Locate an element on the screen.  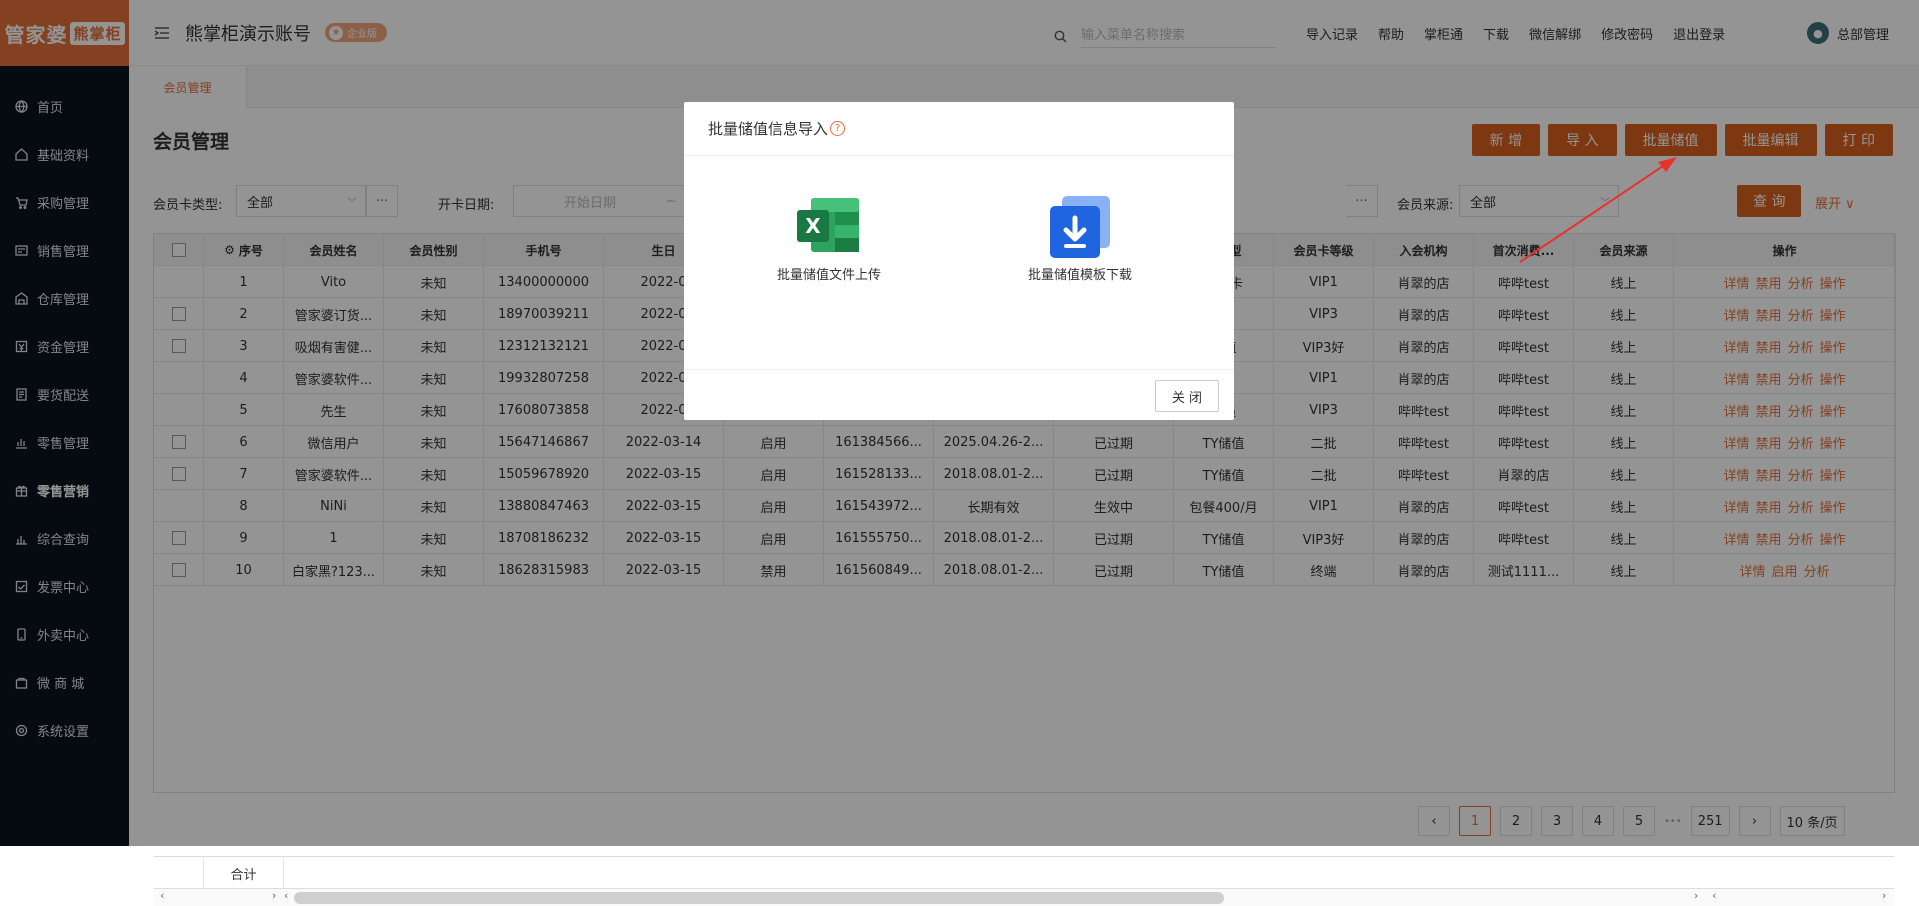
scrollbar-thumb is located at coordinates (759, 898).